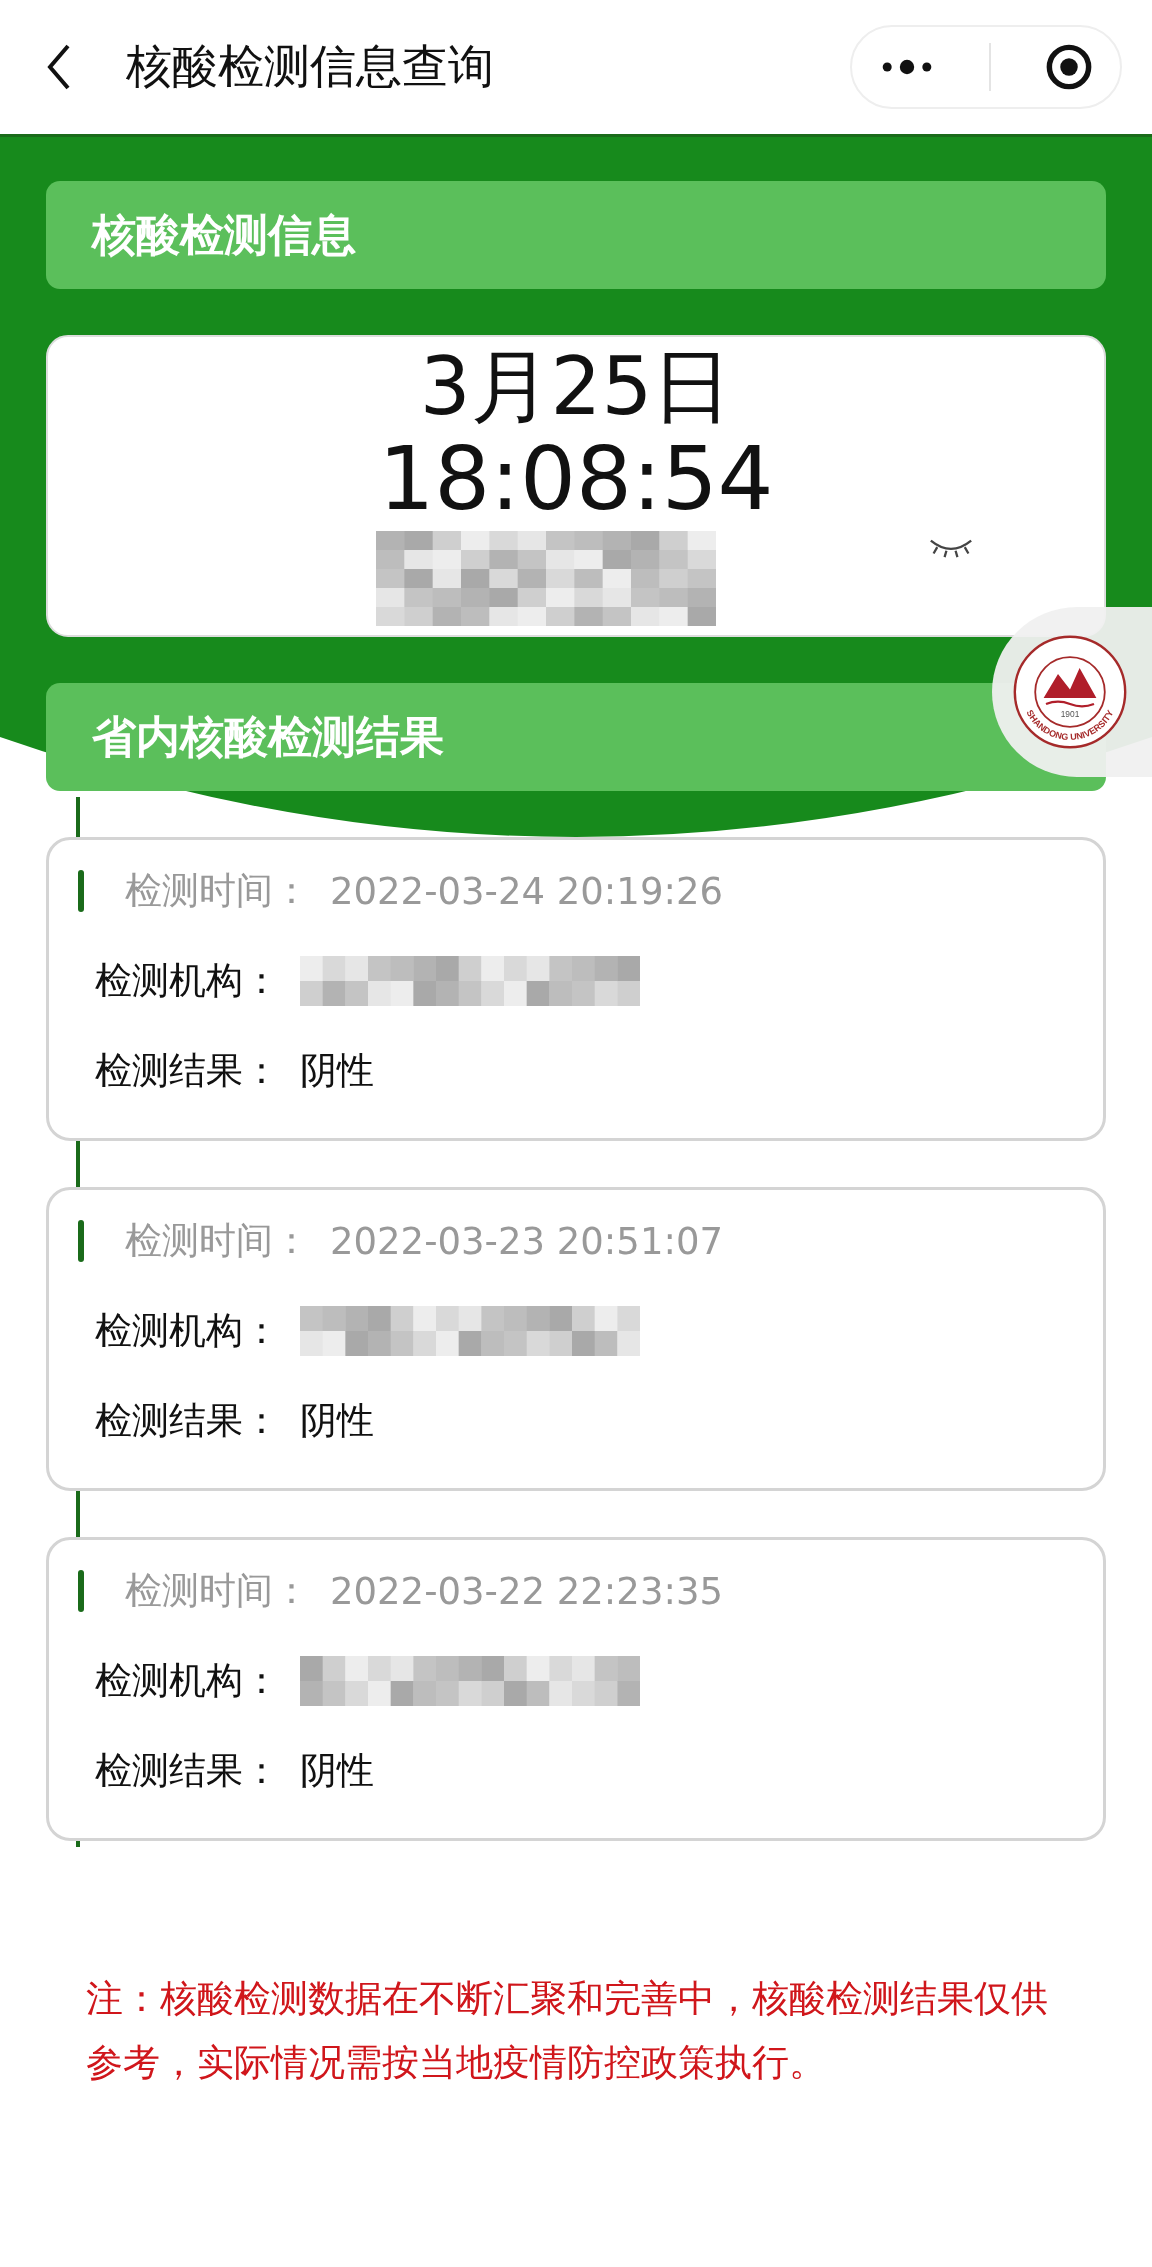  I want to click on time-value: 2022-03-23 20:51:07, so click(526, 1241).